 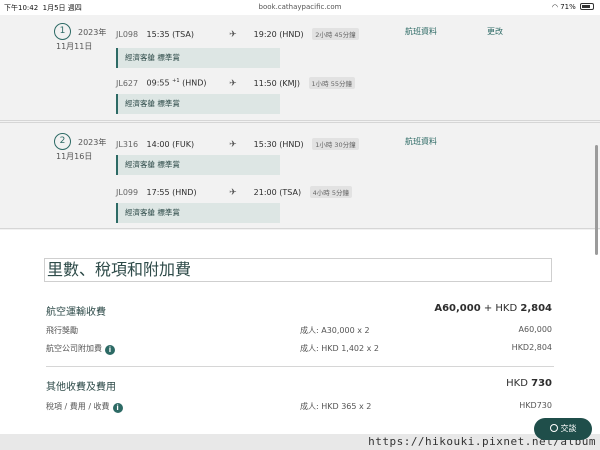 I want to click on watermark-bar: https://hikouki.pixnet.net/album, so click(x=300, y=442).